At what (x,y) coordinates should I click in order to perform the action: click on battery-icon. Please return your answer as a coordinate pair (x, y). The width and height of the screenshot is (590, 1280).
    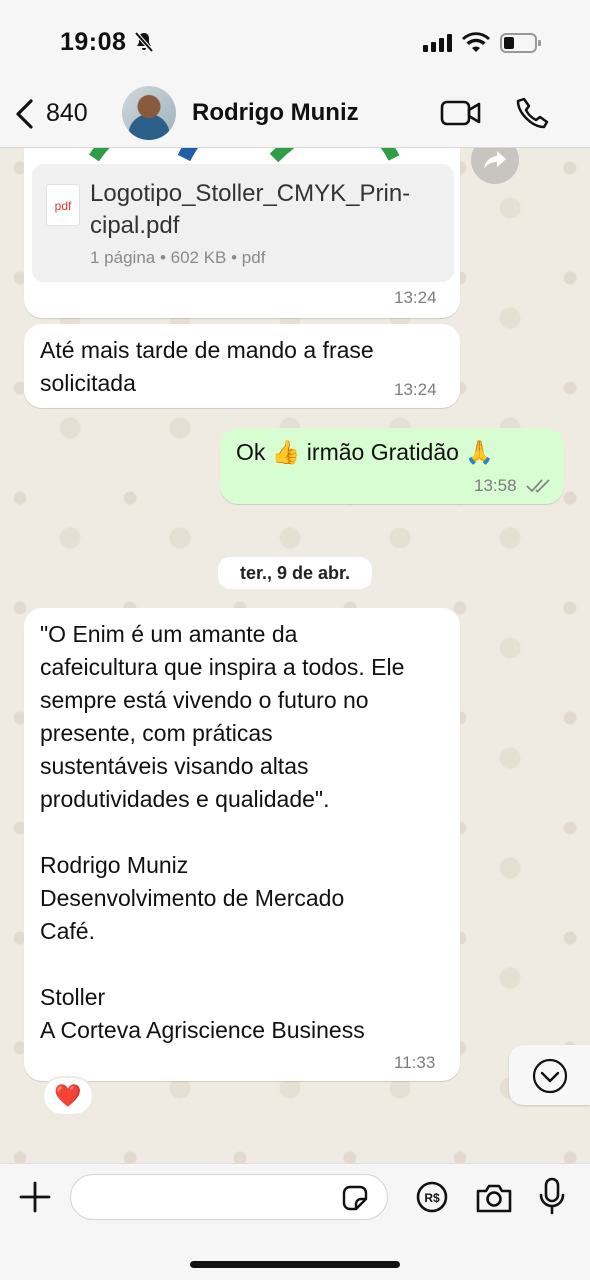
    Looking at the image, I should click on (521, 45).